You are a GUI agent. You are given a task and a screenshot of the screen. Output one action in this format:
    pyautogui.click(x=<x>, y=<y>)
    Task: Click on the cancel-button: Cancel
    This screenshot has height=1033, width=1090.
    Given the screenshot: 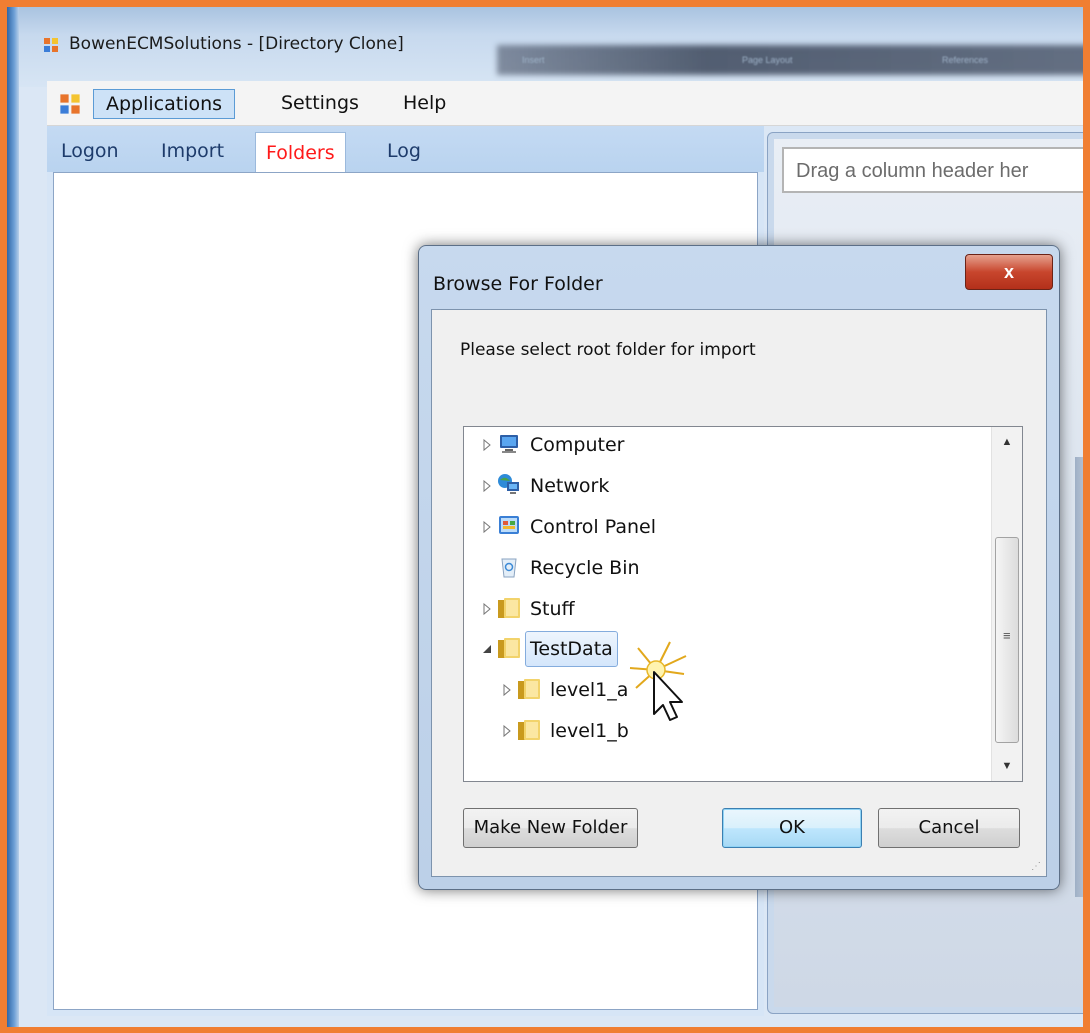 What is the action you would take?
    pyautogui.click(x=949, y=828)
    